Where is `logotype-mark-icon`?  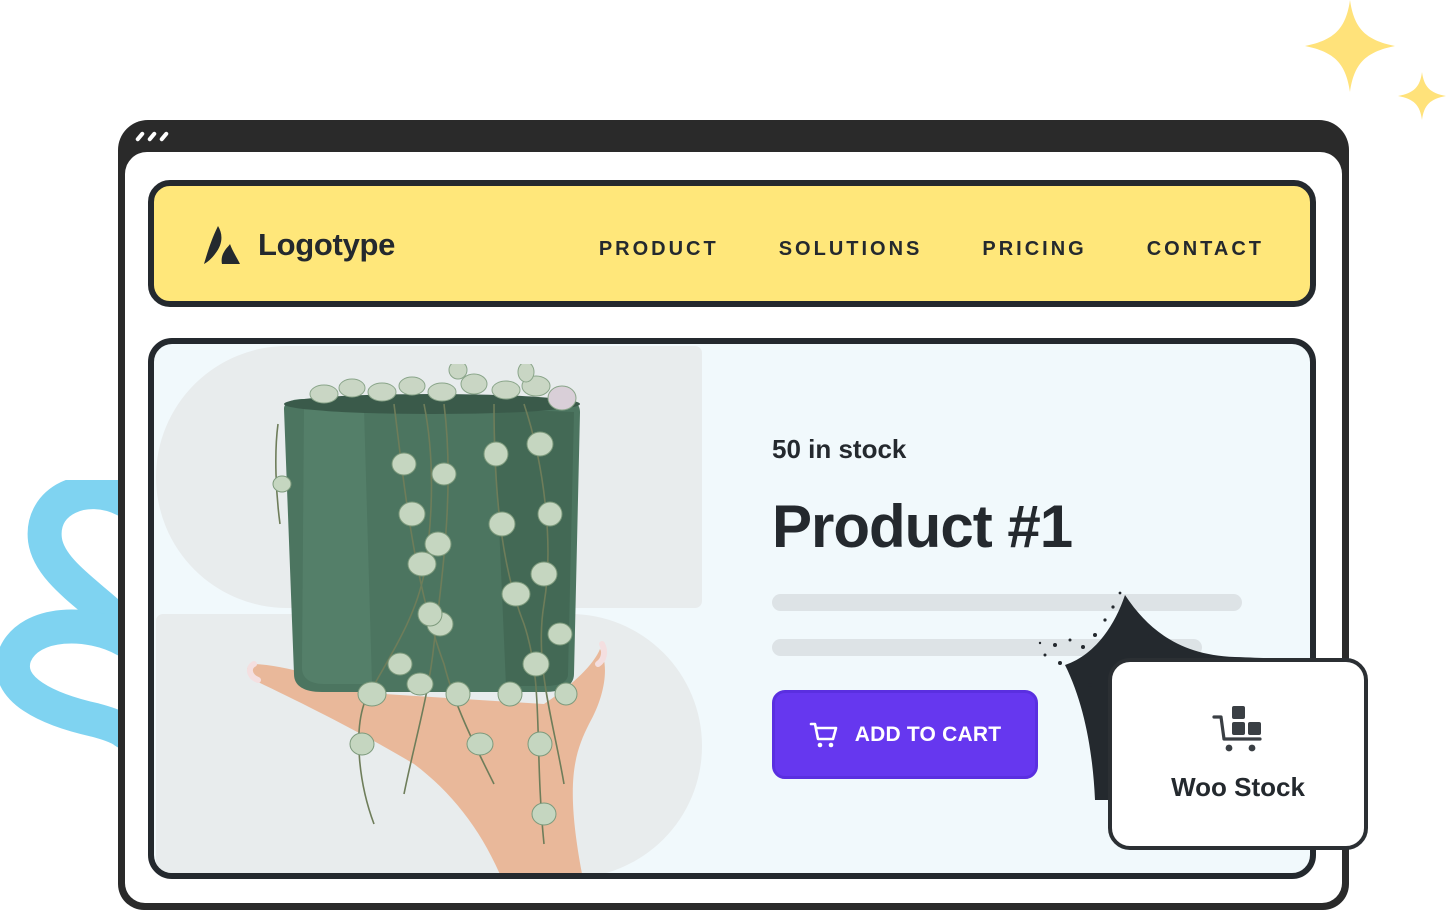
logotype-mark-icon is located at coordinates (222, 245).